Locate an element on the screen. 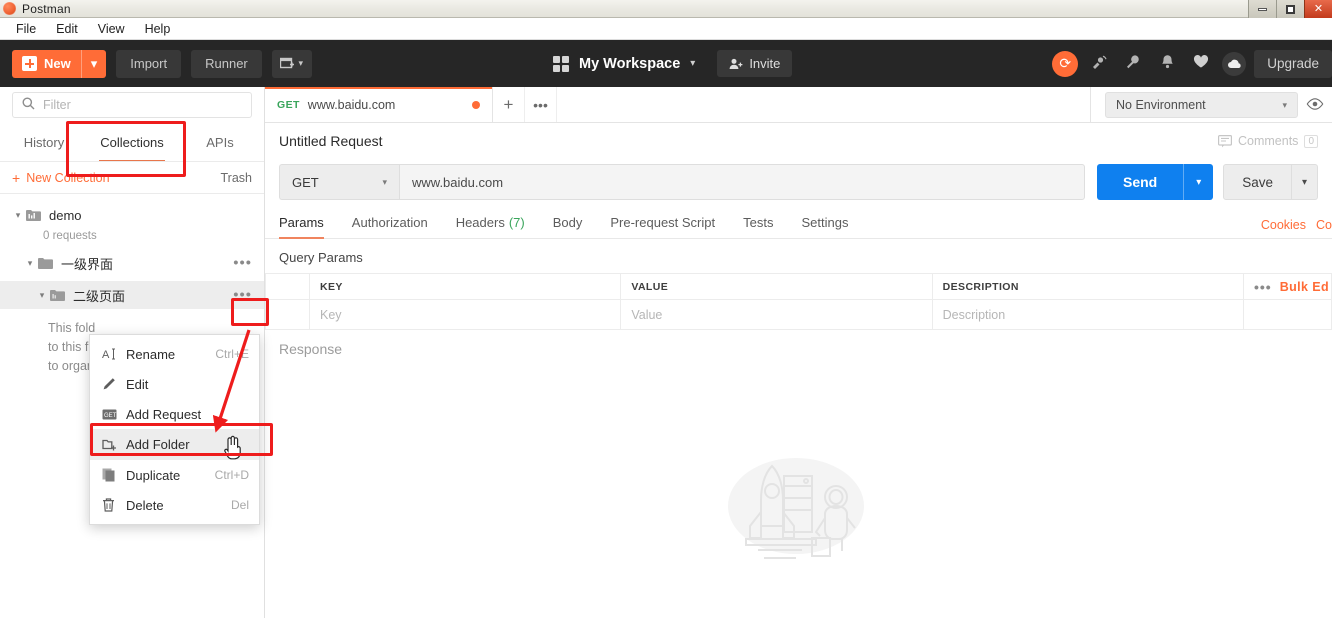  context-menu-shortcut: Ctrl+D is located at coordinates (231, 475).